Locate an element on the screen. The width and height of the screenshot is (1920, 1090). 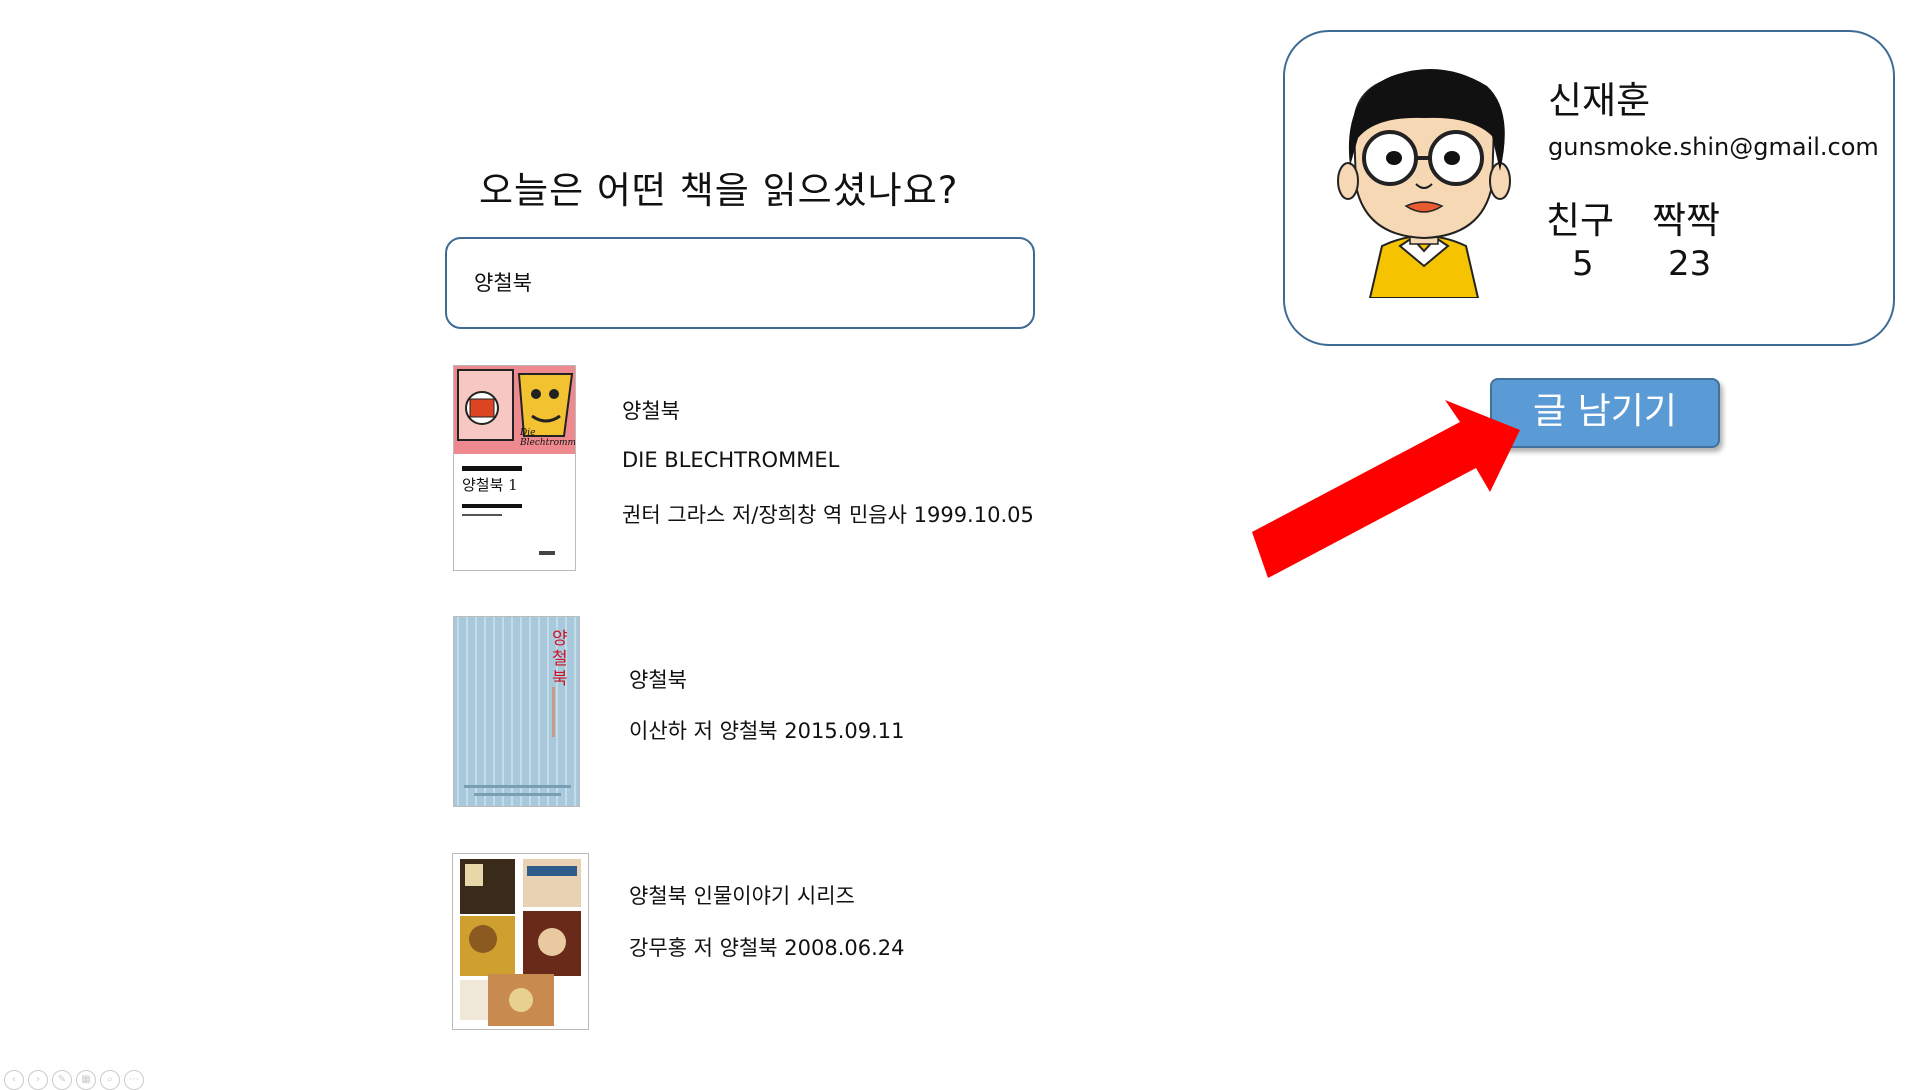
book-cover-subtitle: Die Blechtrommel is located at coordinates (548, 438).